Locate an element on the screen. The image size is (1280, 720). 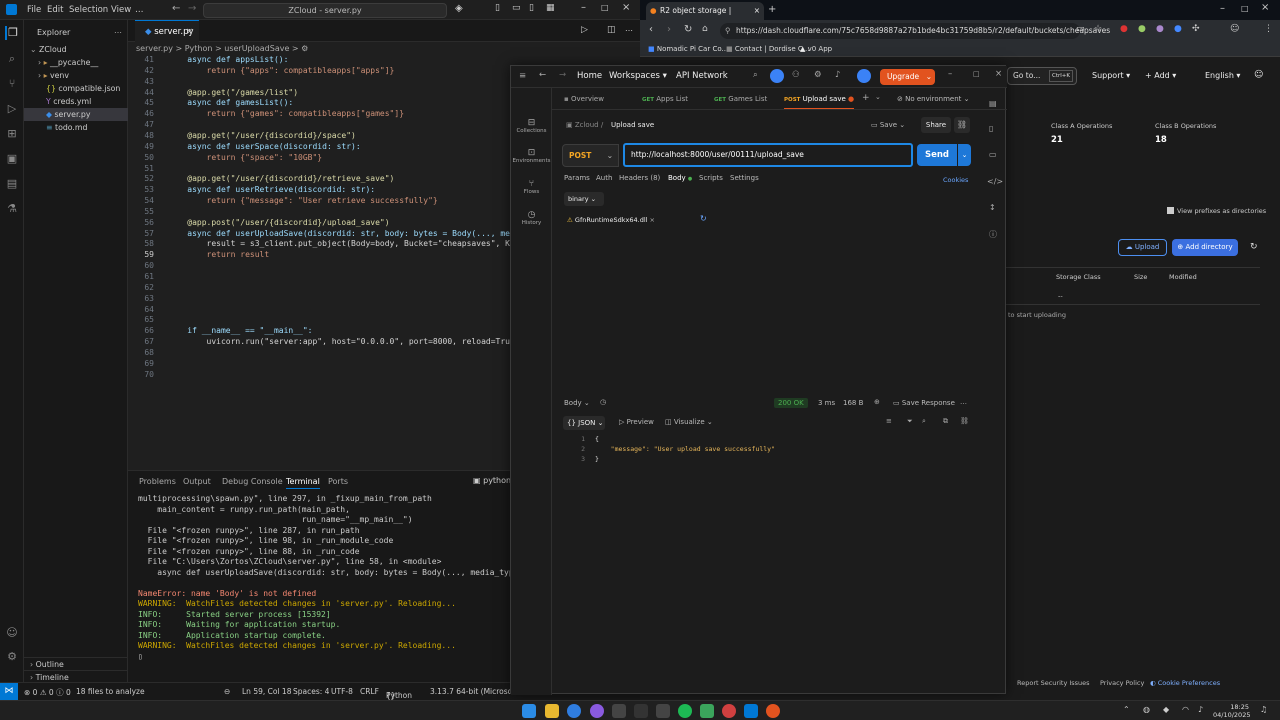
manage-gear-icon: ⚙ is located at coordinates (12, 657).